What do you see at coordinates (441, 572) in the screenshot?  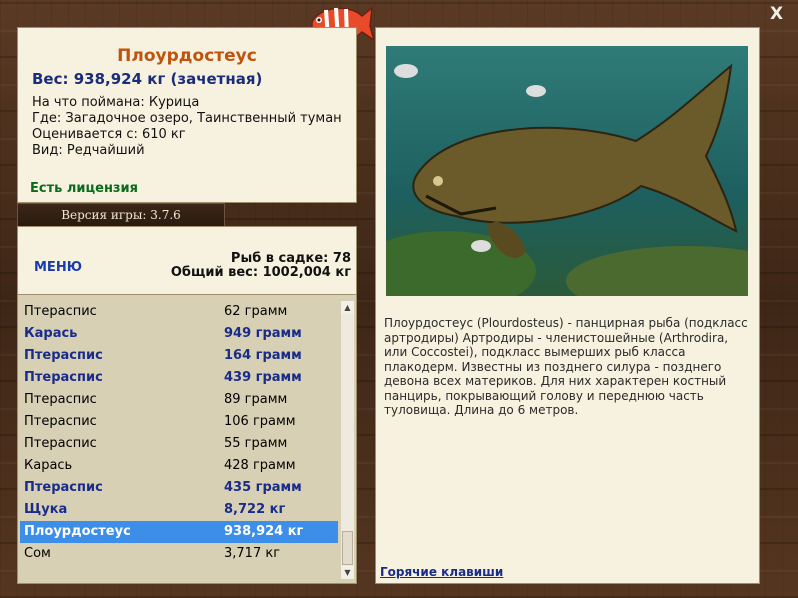 I see `hotkeys-link: Горячие клавиши` at bounding box center [441, 572].